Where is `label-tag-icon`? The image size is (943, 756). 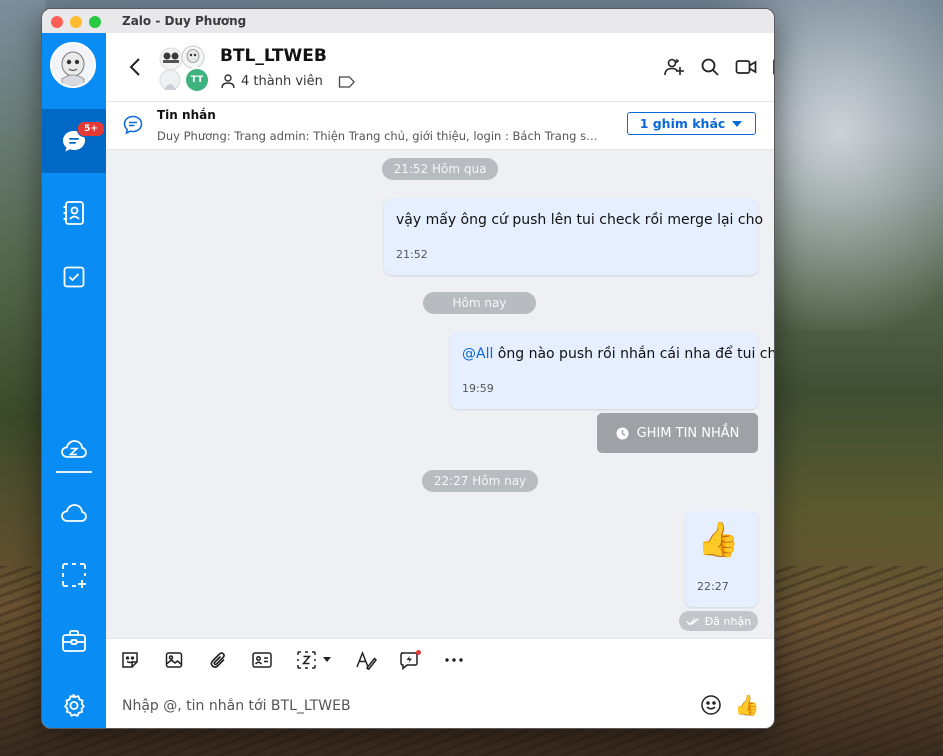
label-tag-icon is located at coordinates (347, 83).